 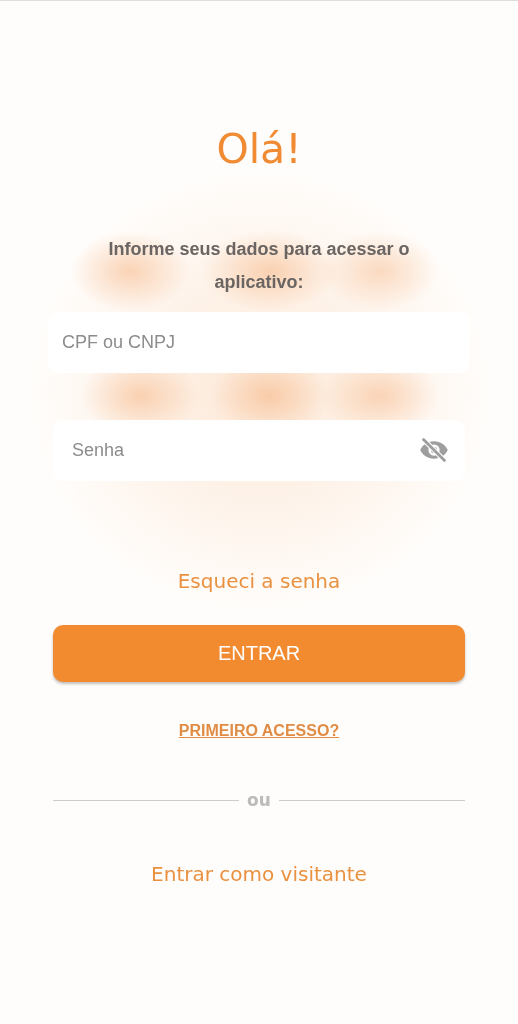 I want to click on eye-slash-icon, so click(x=434, y=450).